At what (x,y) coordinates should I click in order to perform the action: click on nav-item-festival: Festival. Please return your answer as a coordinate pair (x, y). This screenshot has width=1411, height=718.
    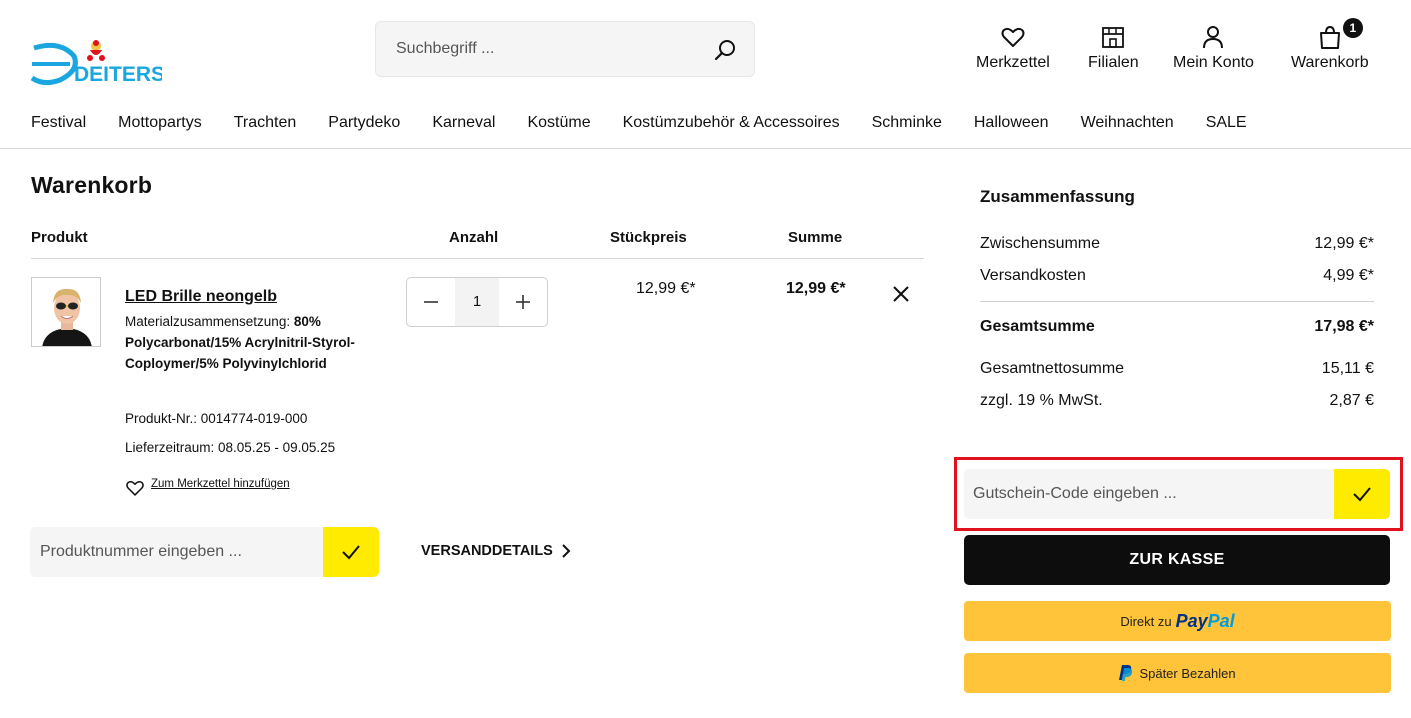
    Looking at the image, I should click on (58, 123).